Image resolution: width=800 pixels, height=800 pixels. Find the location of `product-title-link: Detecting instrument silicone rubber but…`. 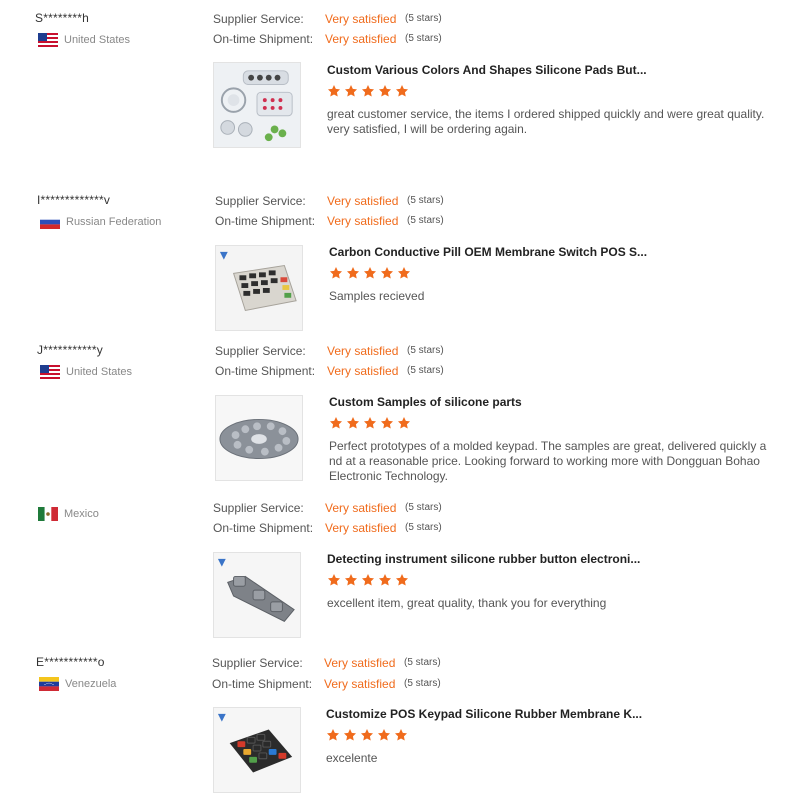

product-title-link: Detecting instrument silicone rubber but… is located at coordinates (483, 559).